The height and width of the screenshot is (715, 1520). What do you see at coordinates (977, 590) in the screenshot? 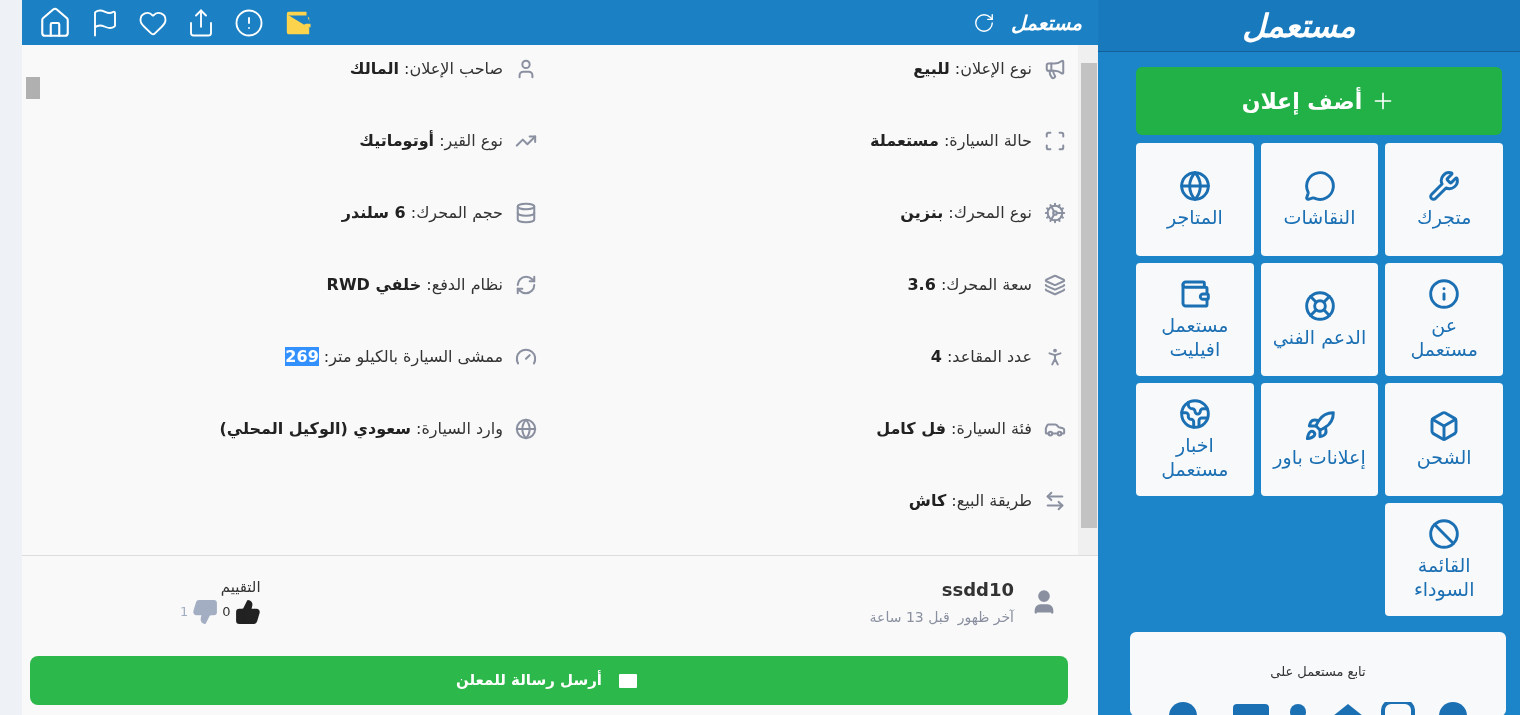
I see `seller-name: ssdd10` at bounding box center [977, 590].